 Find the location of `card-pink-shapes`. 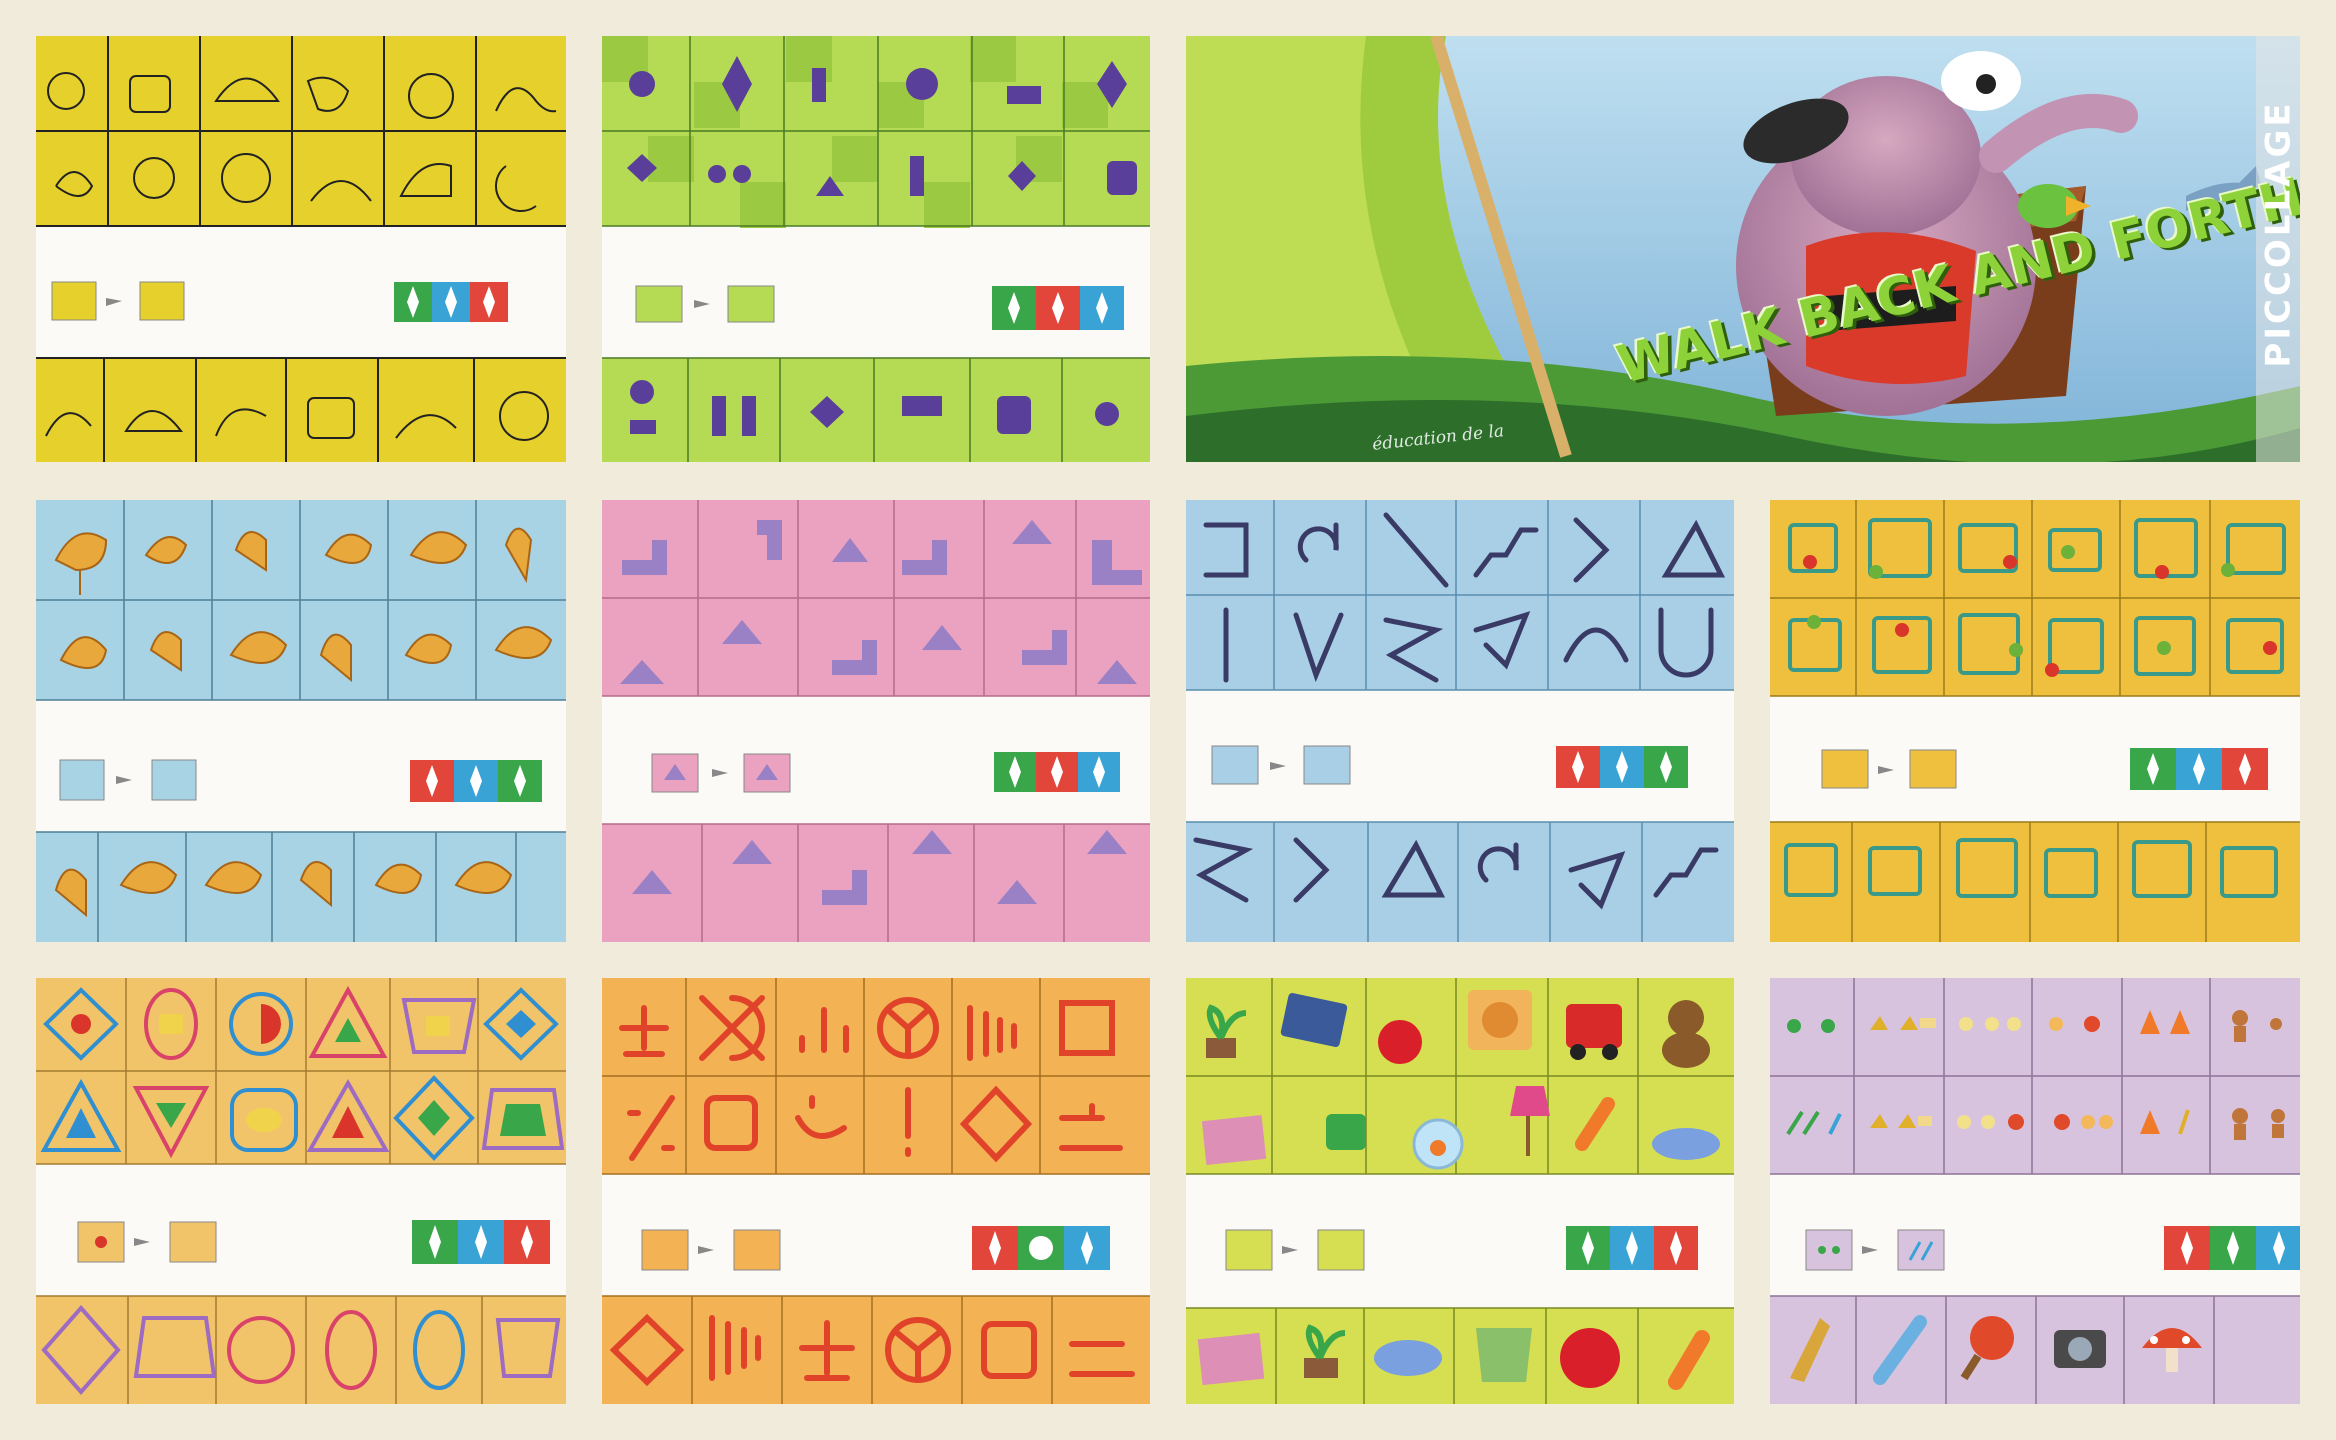

card-pink-shapes is located at coordinates (876, 721).